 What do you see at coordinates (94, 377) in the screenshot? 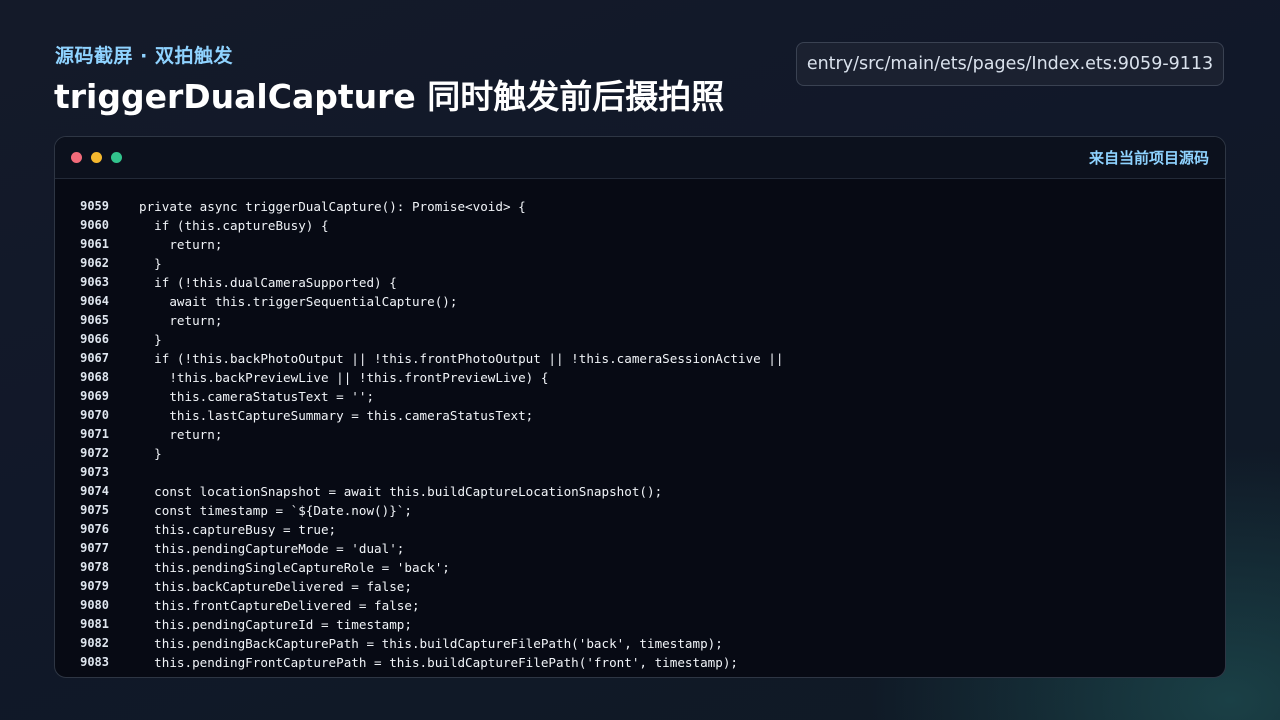
I see `line-number: 9068` at bounding box center [94, 377].